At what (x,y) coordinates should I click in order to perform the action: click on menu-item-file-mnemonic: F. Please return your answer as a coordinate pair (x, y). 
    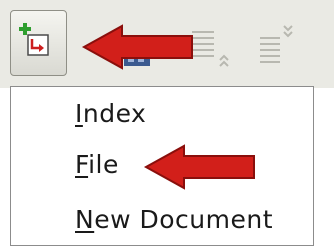
    Looking at the image, I should click on (82, 164).